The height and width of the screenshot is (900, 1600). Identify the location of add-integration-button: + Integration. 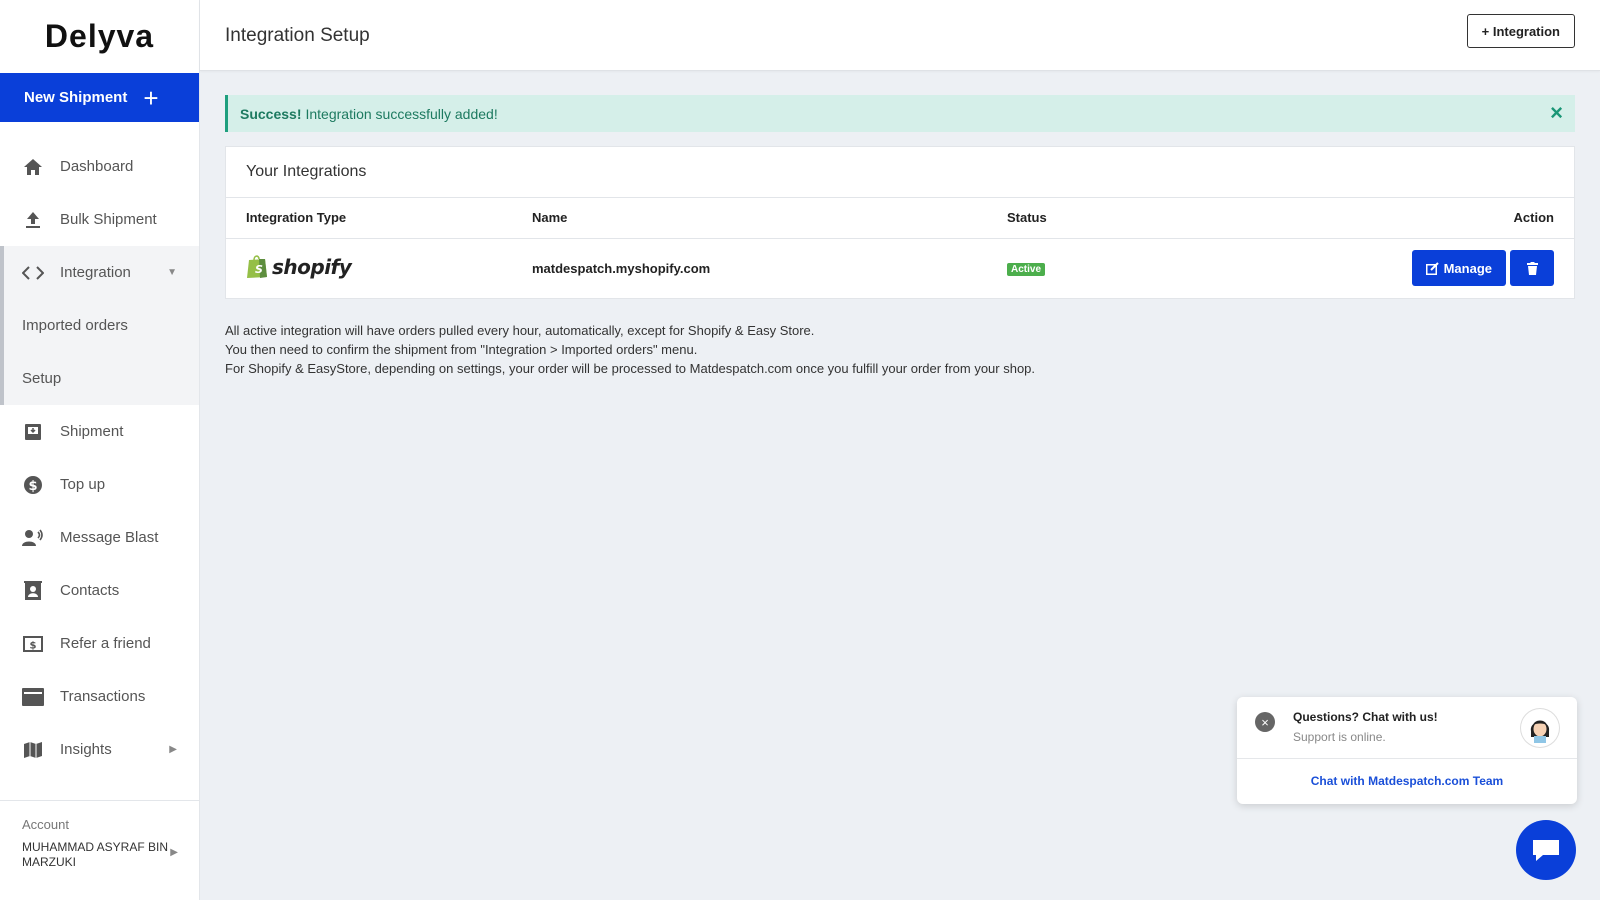
(1520, 31).